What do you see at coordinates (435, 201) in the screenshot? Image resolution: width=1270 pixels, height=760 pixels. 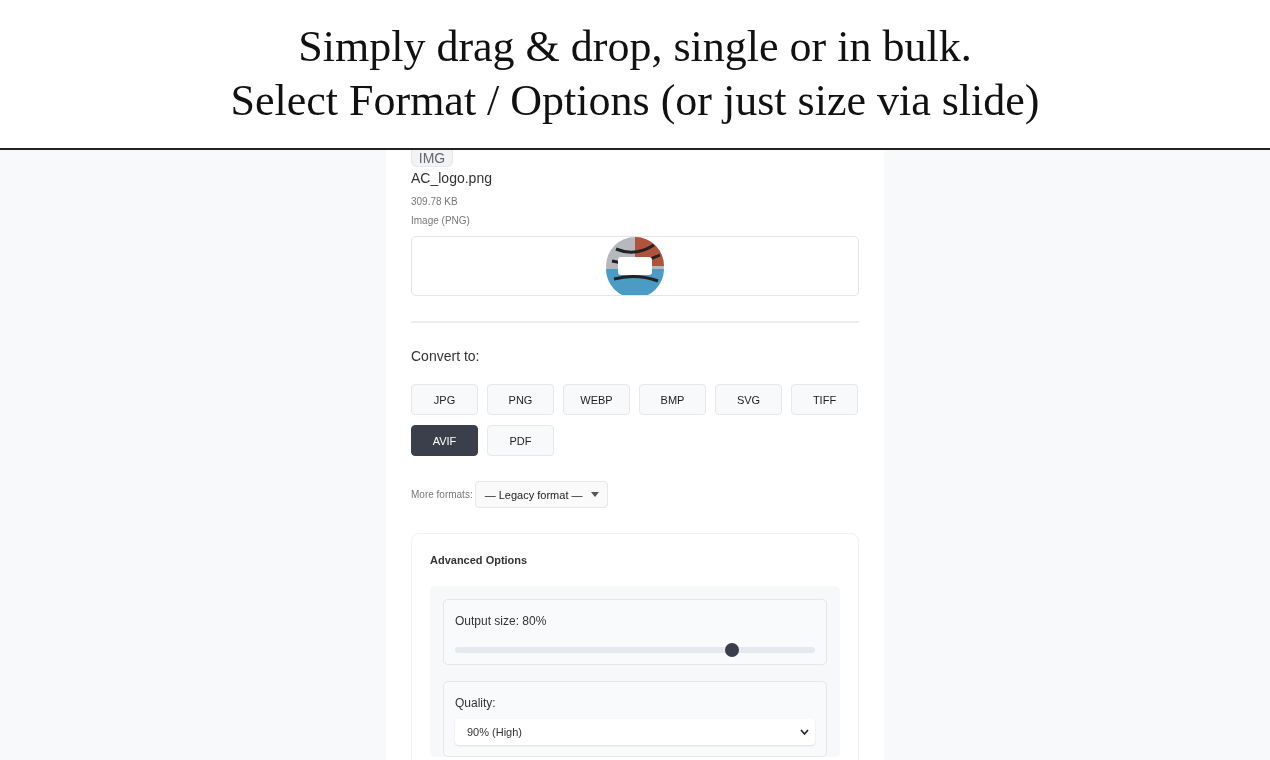 I see `file-size: 309.78 KB` at bounding box center [435, 201].